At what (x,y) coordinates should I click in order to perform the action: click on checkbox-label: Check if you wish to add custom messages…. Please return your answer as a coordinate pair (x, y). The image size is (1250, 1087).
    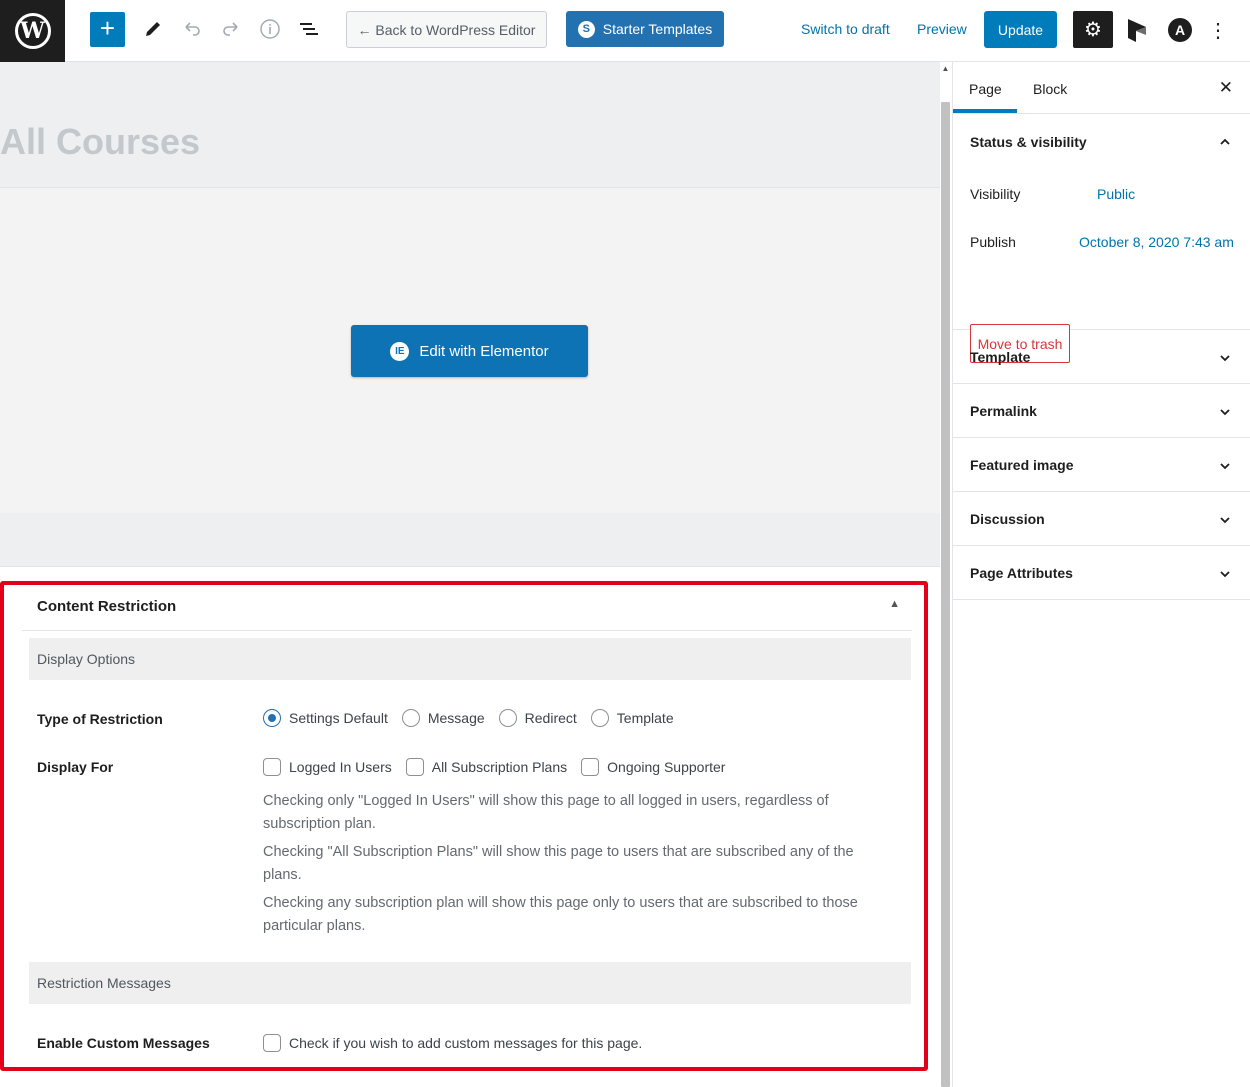
    Looking at the image, I should click on (466, 1043).